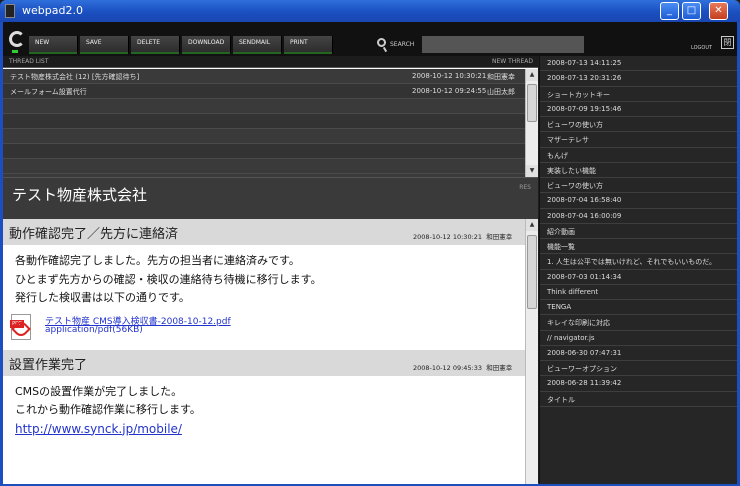  I want to click on message-line: CMSの設置作業が完了しました。, so click(99, 391).